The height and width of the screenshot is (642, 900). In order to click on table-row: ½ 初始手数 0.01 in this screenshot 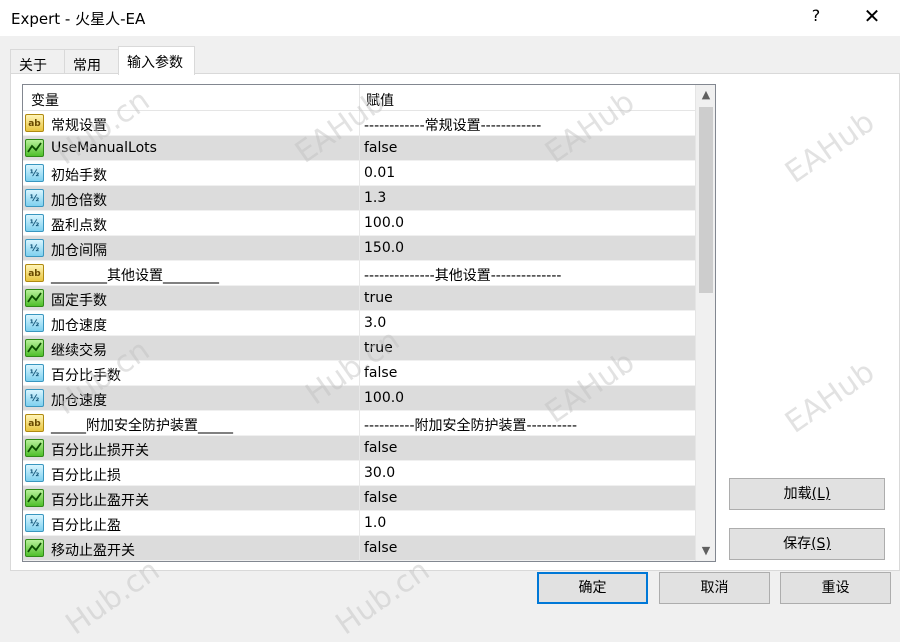, I will do `click(359, 173)`.